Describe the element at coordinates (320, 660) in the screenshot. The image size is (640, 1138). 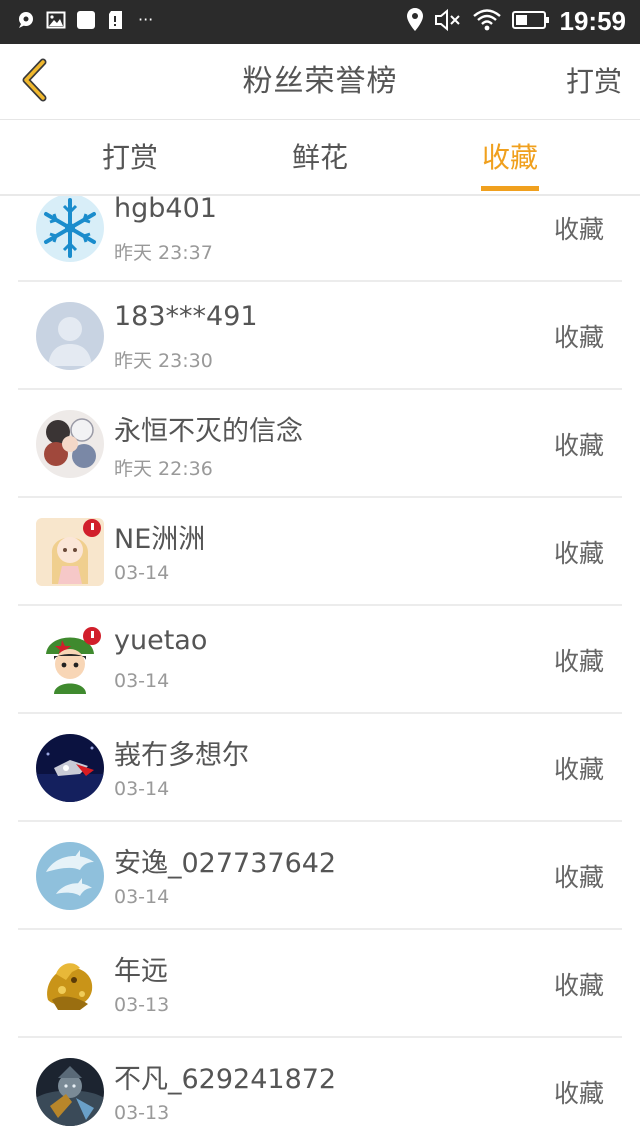
I see `list-item: yuetao 03-14 收藏` at that location.